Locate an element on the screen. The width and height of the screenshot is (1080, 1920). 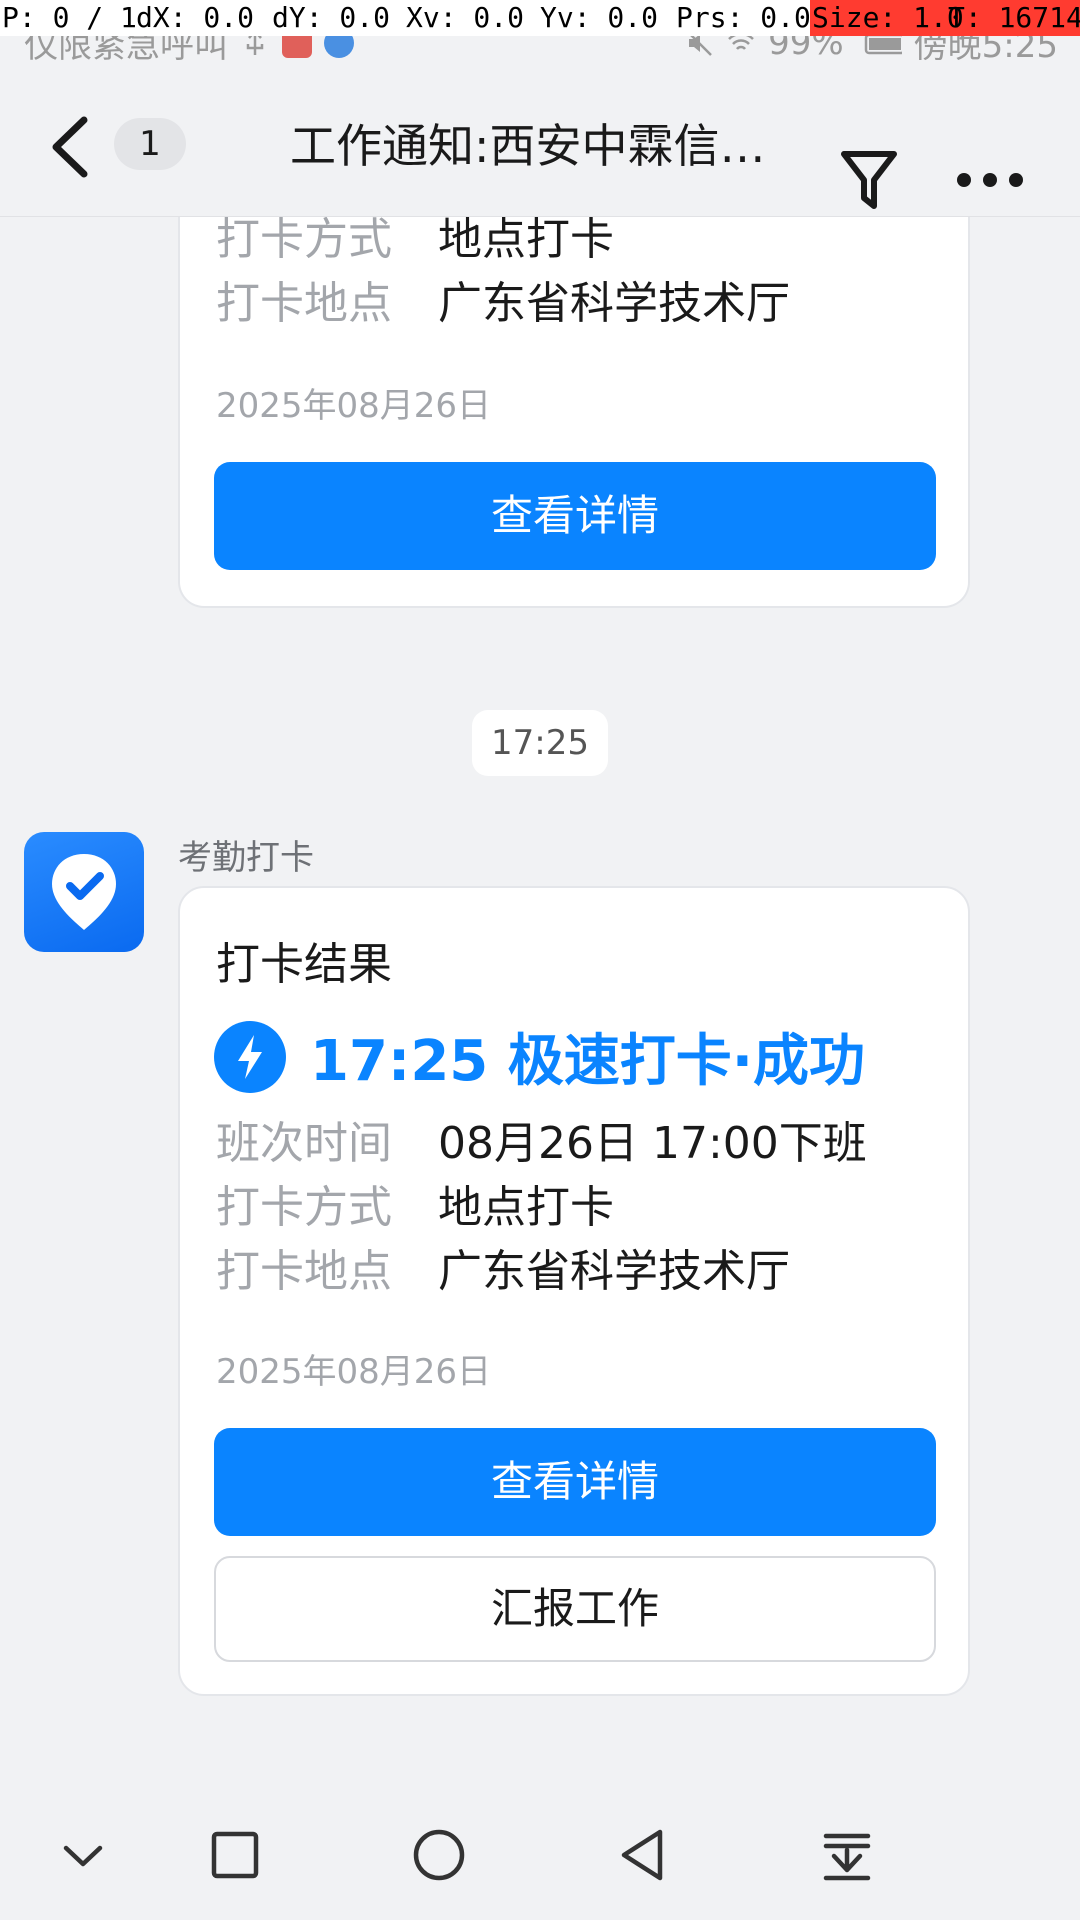
debug-xv: Xv: 0.0 is located at coordinates (465, 17).